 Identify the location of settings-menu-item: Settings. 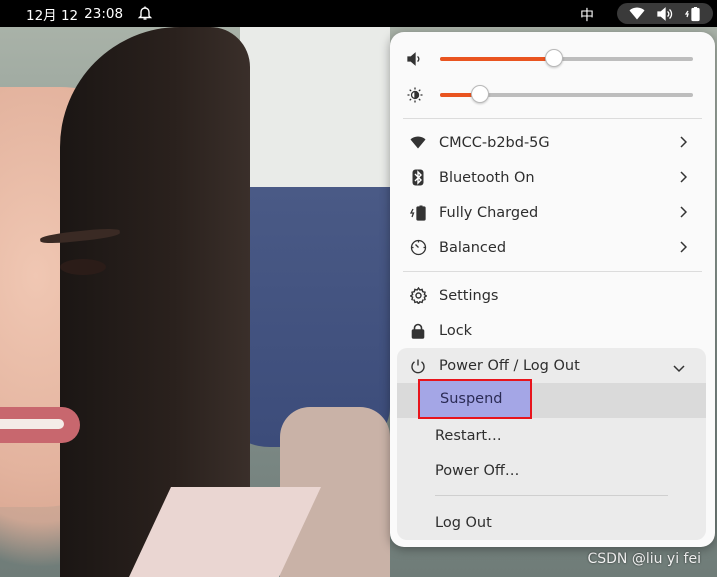
(552, 295).